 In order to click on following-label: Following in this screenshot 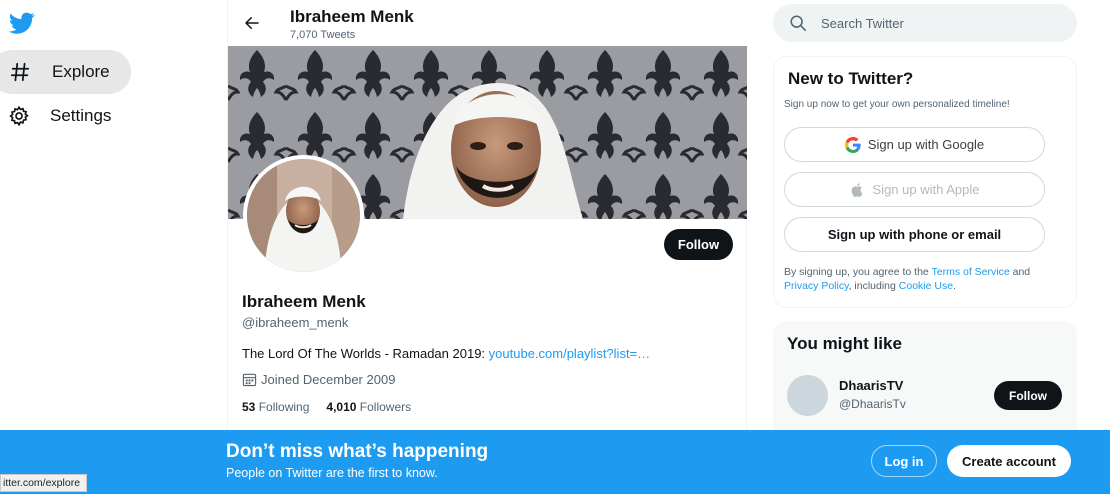, I will do `click(284, 407)`.